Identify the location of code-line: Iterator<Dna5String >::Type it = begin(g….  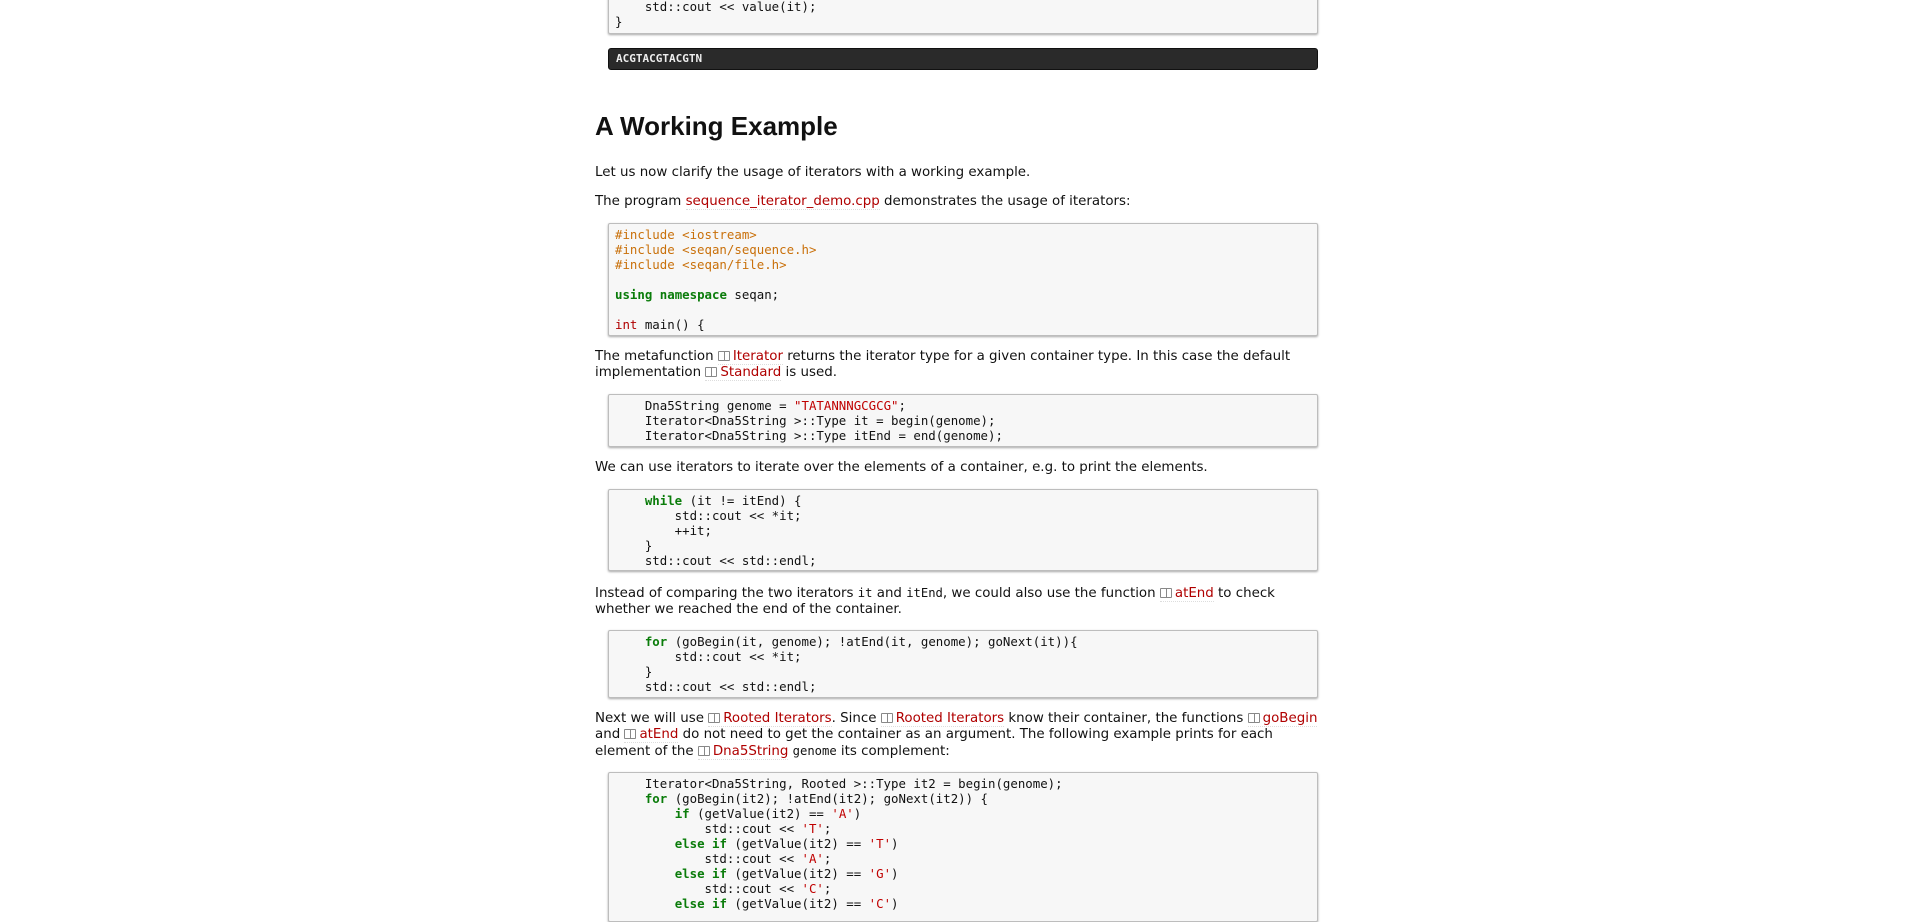
(805, 420).